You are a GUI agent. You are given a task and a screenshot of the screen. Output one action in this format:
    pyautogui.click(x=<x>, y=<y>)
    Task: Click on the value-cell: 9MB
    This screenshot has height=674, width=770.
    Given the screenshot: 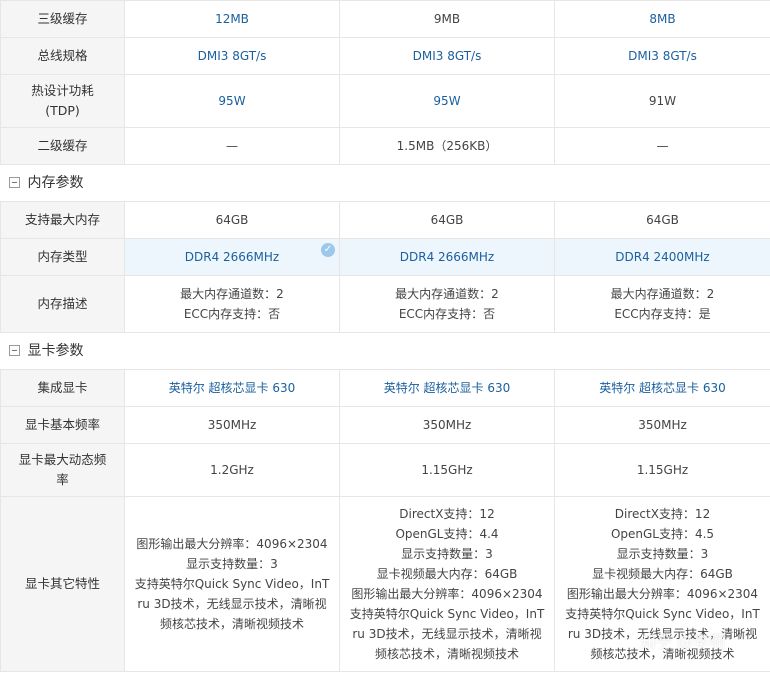 What is the action you would take?
    pyautogui.click(x=447, y=19)
    